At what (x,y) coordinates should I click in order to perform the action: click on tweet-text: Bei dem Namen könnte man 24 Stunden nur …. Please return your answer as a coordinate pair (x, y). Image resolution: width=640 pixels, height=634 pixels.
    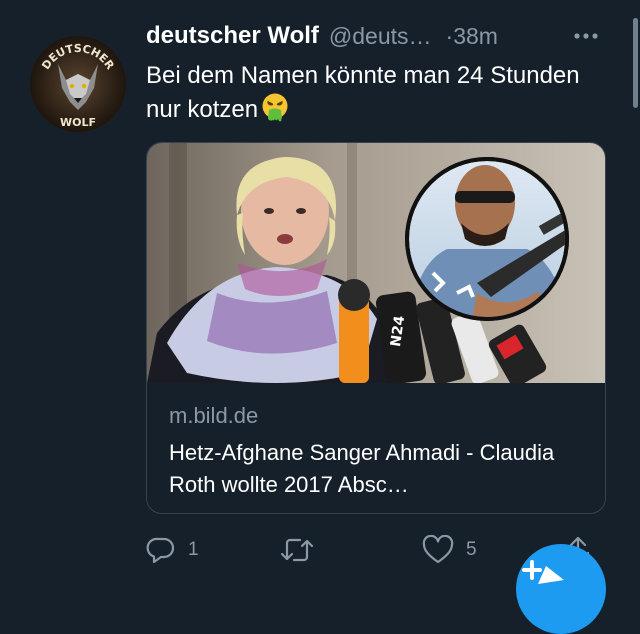
    Looking at the image, I should click on (366, 93).